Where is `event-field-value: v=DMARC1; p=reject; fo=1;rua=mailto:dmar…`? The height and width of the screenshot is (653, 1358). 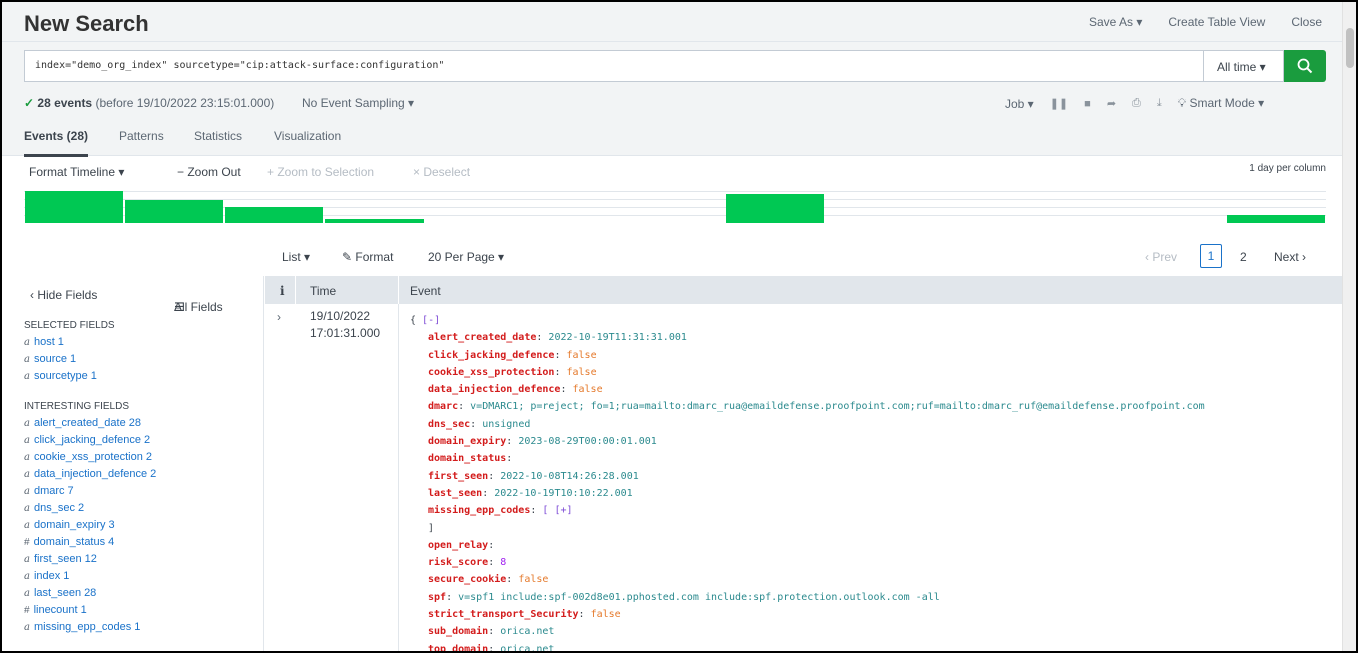
event-field-value: v=DMARC1; p=reject; fo=1;rua=mailto:dmar… is located at coordinates (837, 406).